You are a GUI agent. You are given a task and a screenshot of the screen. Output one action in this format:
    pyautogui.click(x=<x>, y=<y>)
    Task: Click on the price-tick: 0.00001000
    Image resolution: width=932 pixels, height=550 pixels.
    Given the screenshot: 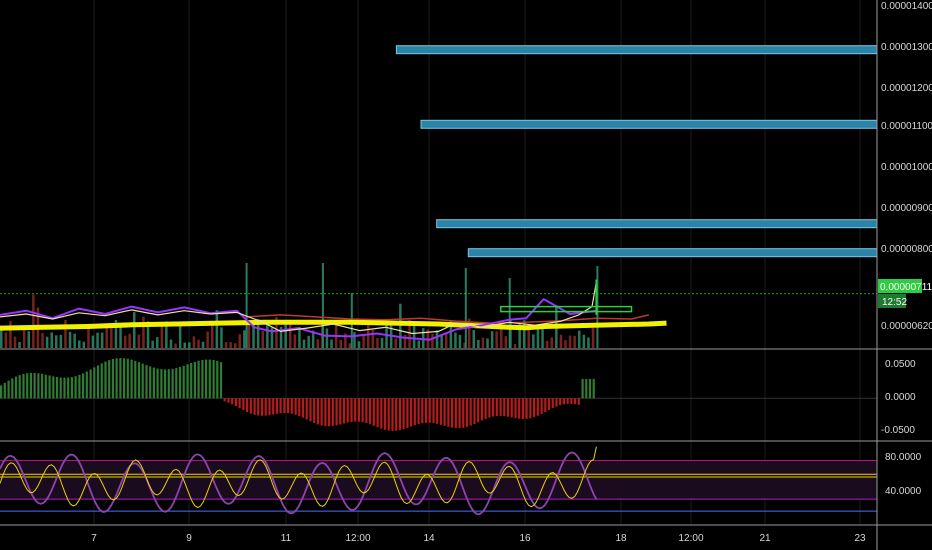 What is the action you would take?
    pyautogui.click(x=906, y=167)
    